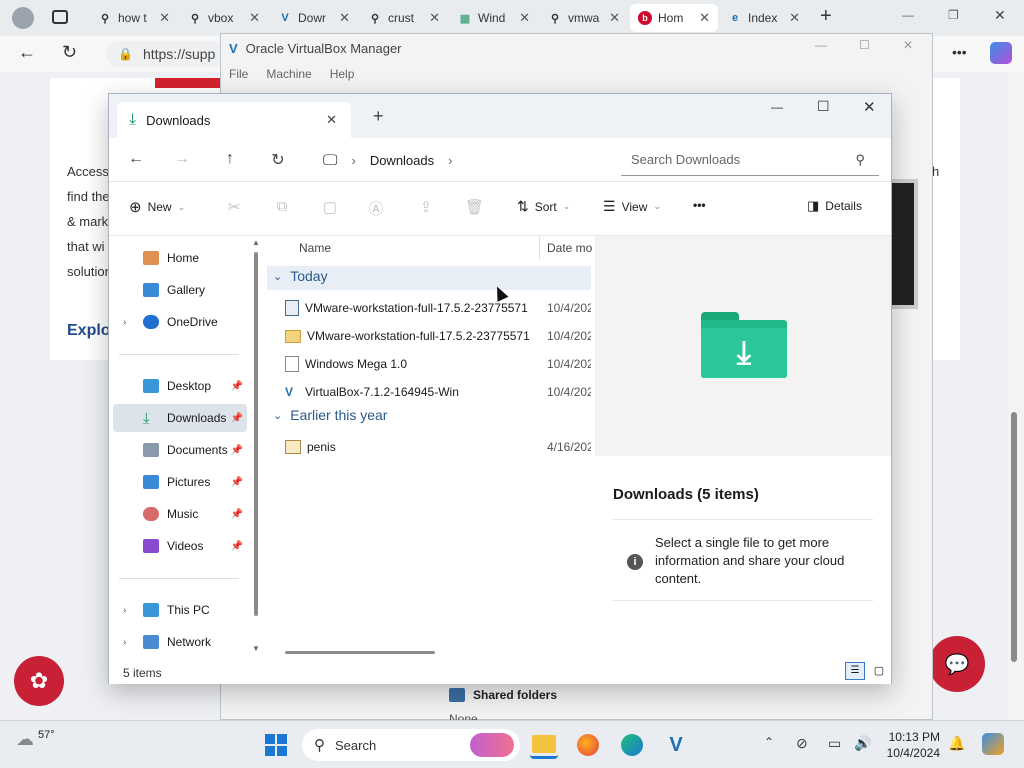 The image size is (1024, 768). Describe the element at coordinates (282, 207) in the screenshot. I see `copy-icon: ⧉` at that location.